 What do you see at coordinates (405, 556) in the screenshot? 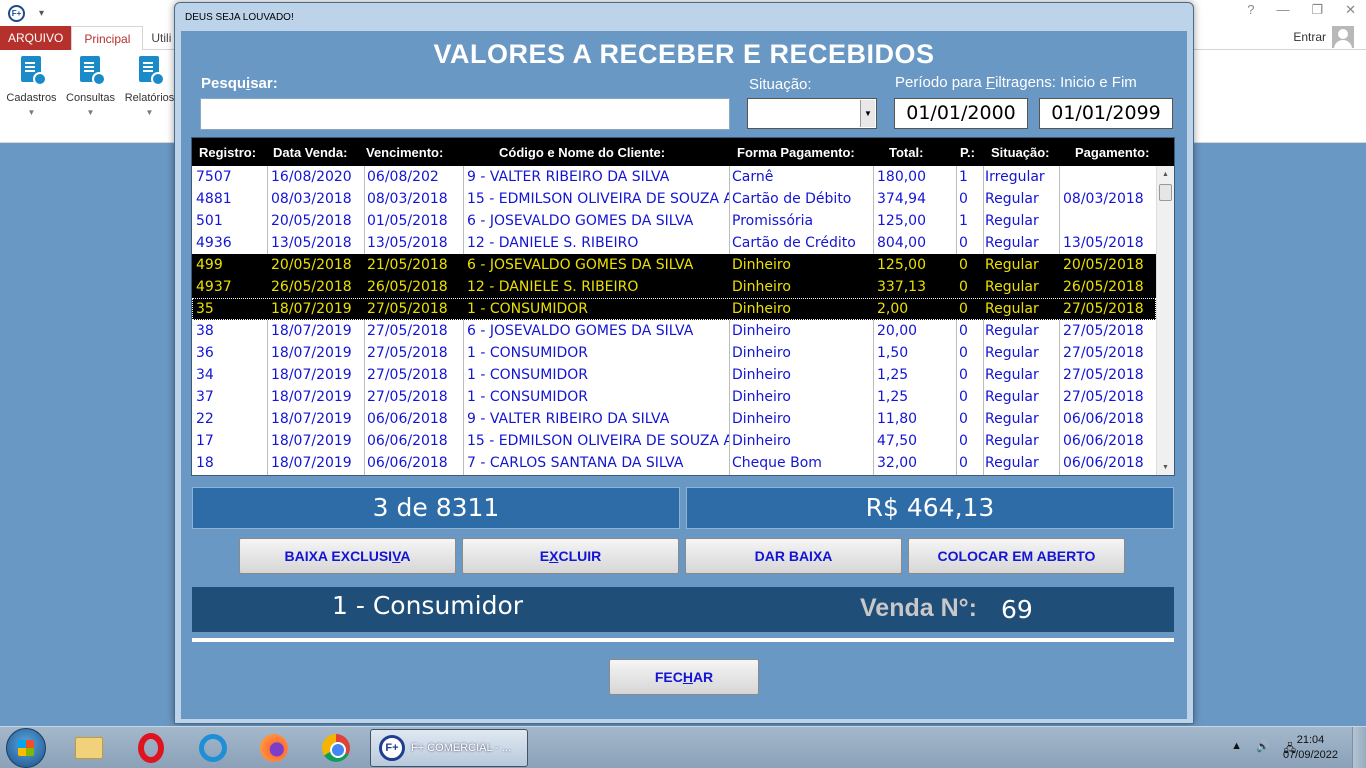
I see `button-label-part: A` at bounding box center [405, 556].